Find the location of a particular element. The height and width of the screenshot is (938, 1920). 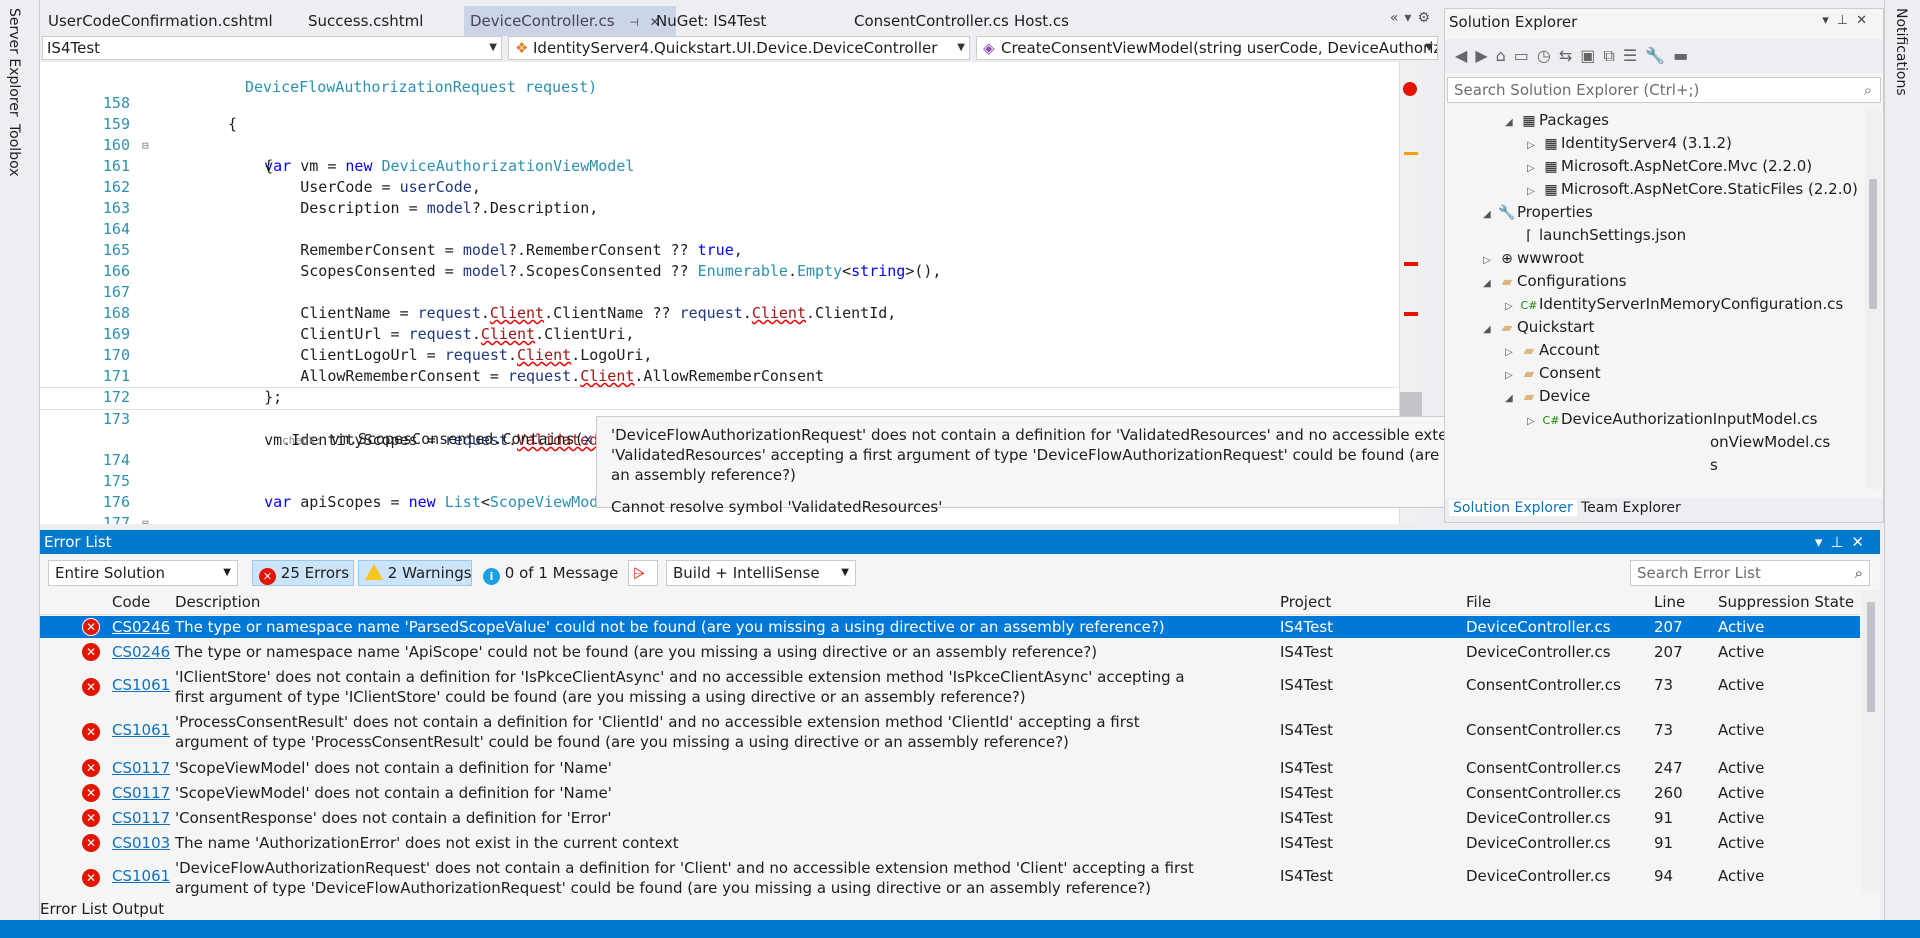

tab-output: Output is located at coordinates (138, 909).